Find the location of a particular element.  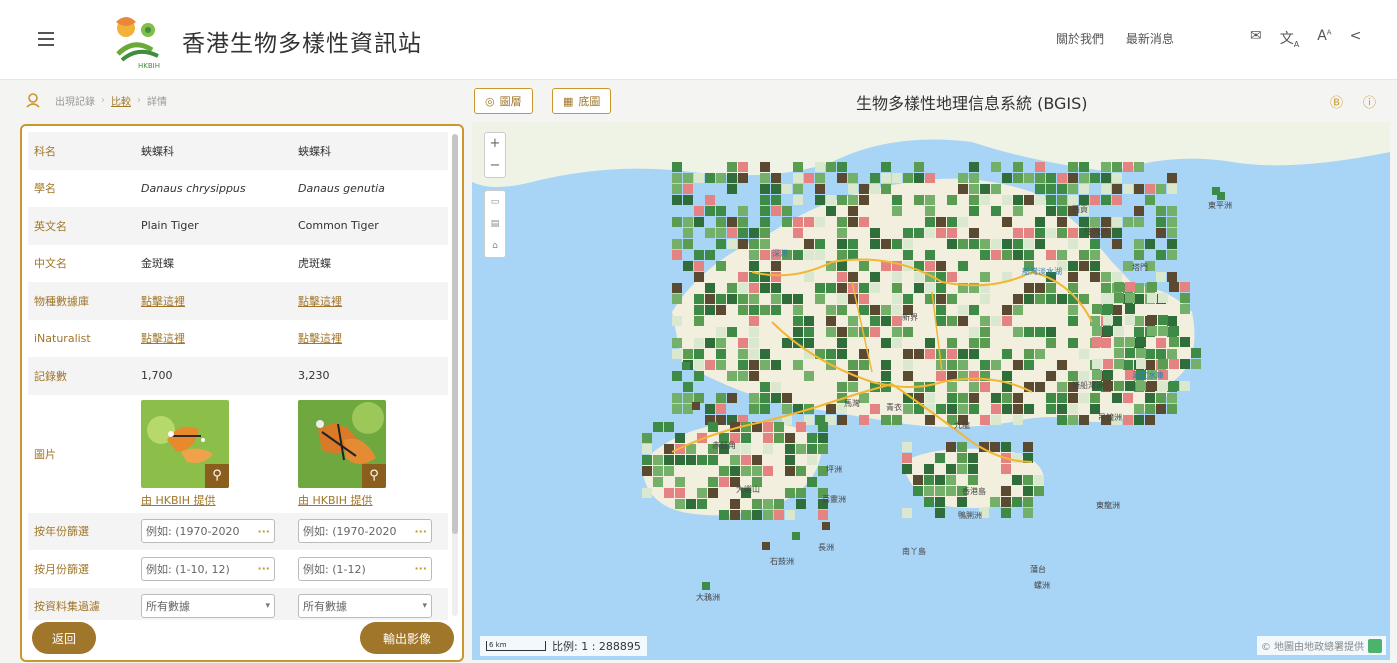

menu-icon is located at coordinates (46, 39).